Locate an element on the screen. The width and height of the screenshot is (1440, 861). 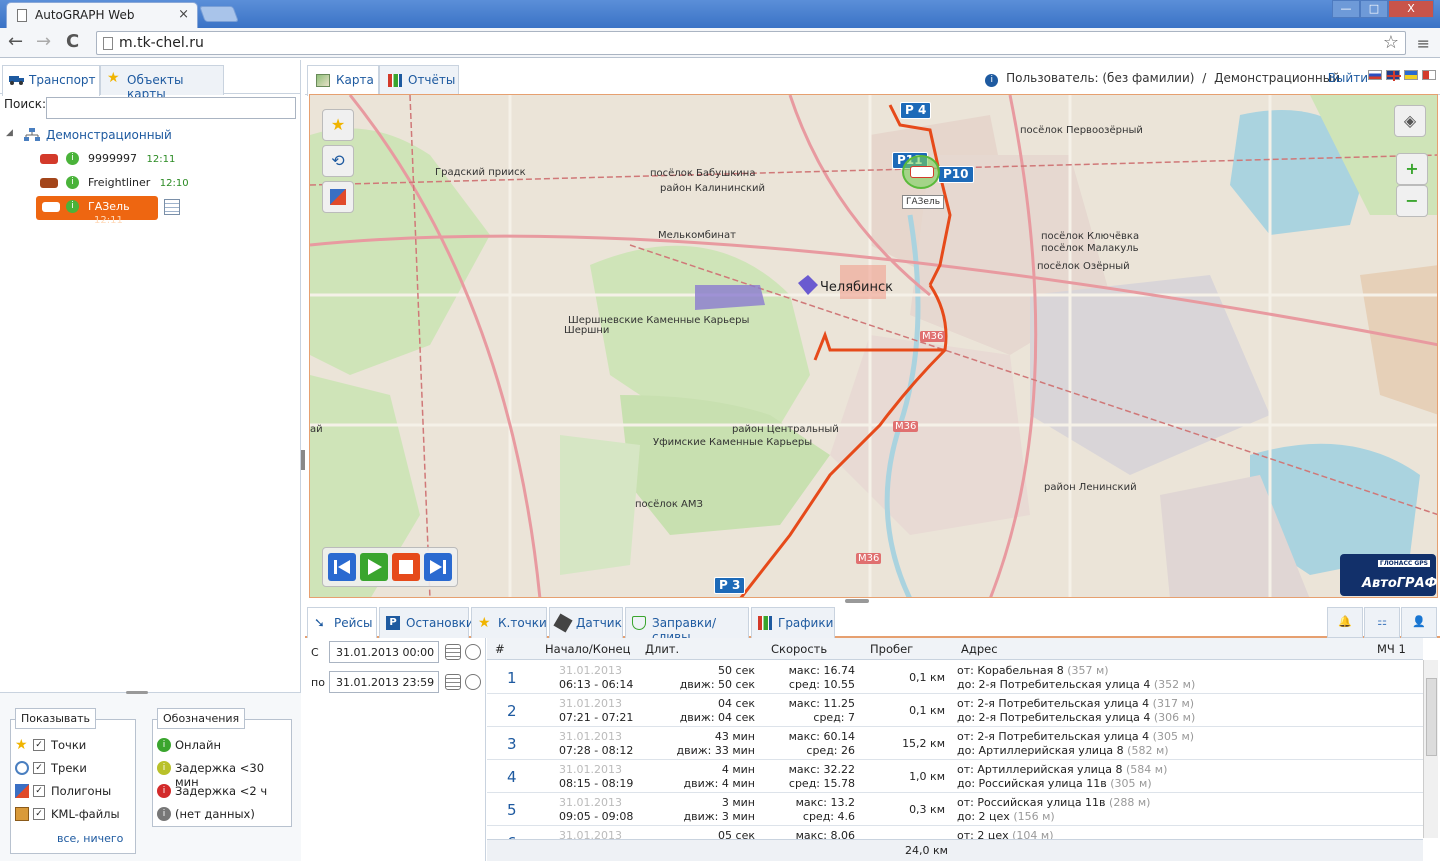
minimize-button: — is located at coordinates (1346, 9).